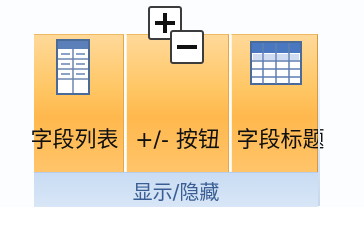 This screenshot has width=364, height=242. What do you see at coordinates (177, 140) in the screenshot?
I see `plus-minus-buttons-label: +/- 按钮` at bounding box center [177, 140].